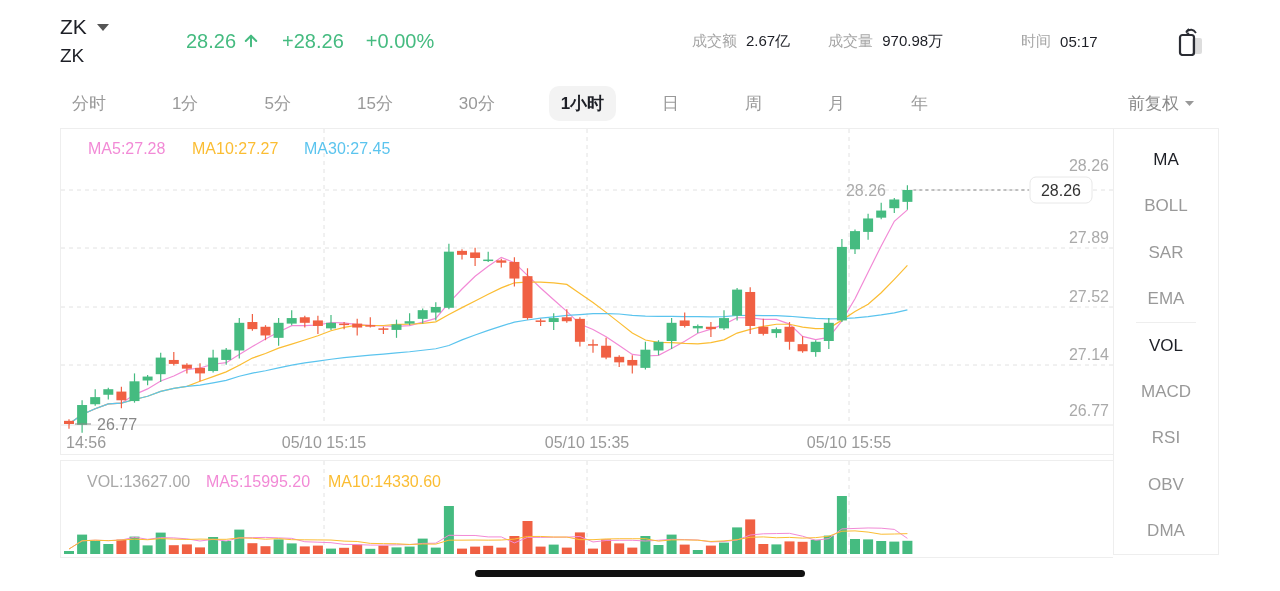 This screenshot has height=591, width=1280. I want to click on indicator-option: EMA, so click(1166, 298).